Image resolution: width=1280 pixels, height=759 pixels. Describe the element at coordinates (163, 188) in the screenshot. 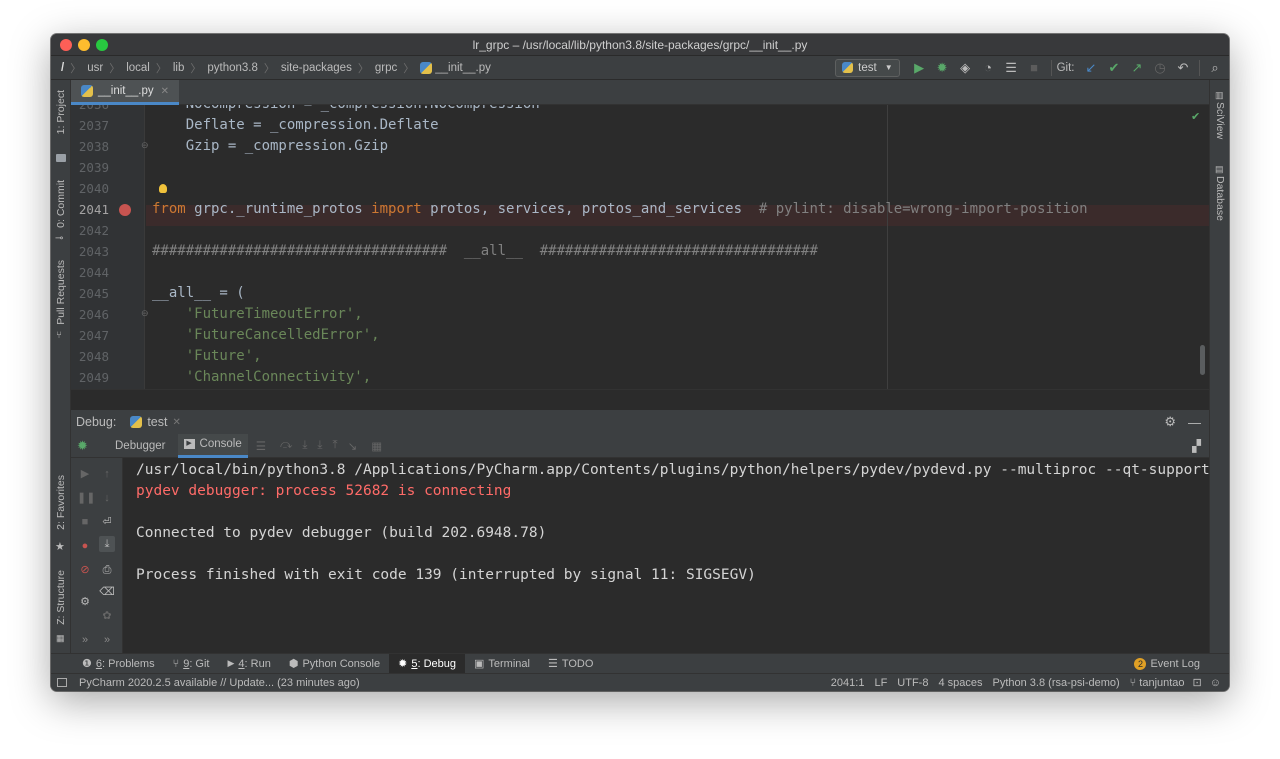

I see `lightbulb-icon` at that location.